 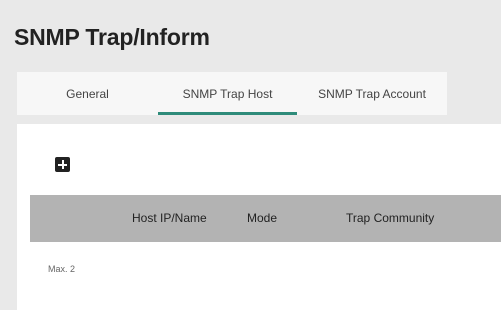 I want to click on add-icon, so click(x=62, y=164).